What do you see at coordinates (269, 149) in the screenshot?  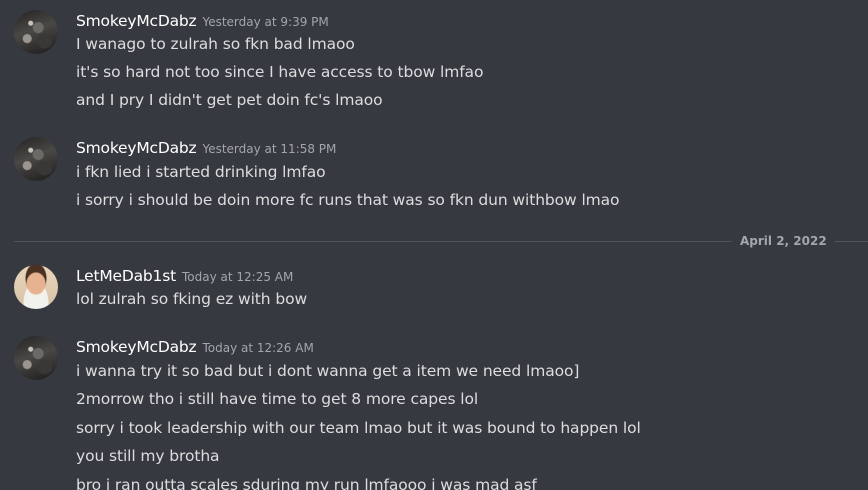 I see `timestamp: Yesterday at 11:58 PM` at bounding box center [269, 149].